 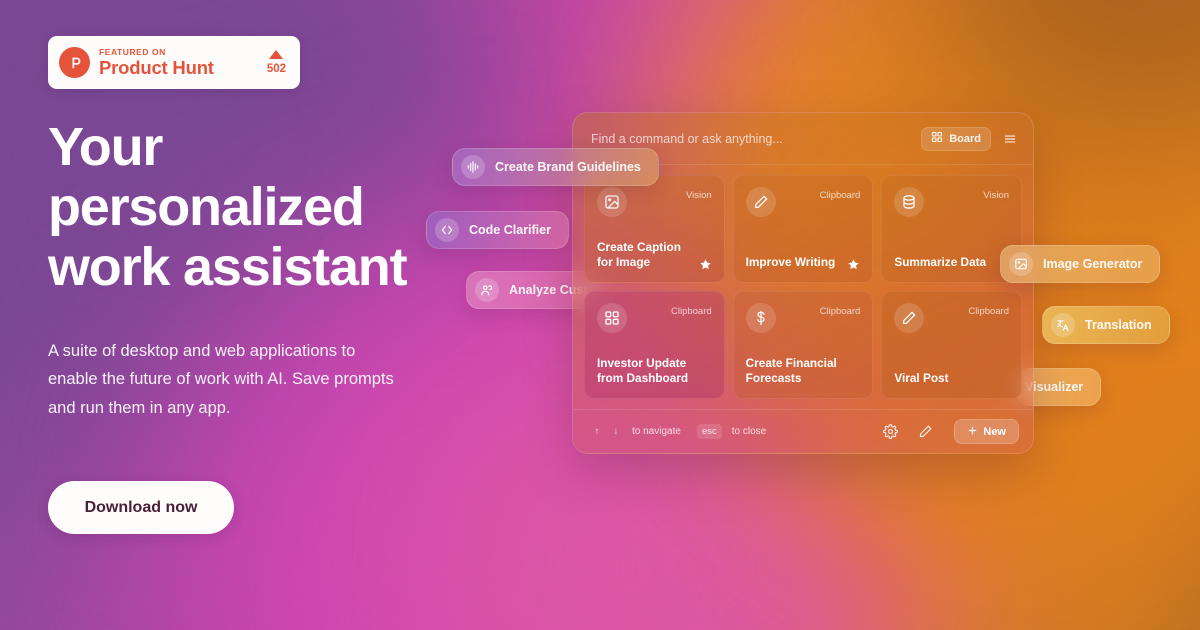 What do you see at coordinates (510, 230) in the screenshot?
I see `pill-label: Code Clarifier` at bounding box center [510, 230].